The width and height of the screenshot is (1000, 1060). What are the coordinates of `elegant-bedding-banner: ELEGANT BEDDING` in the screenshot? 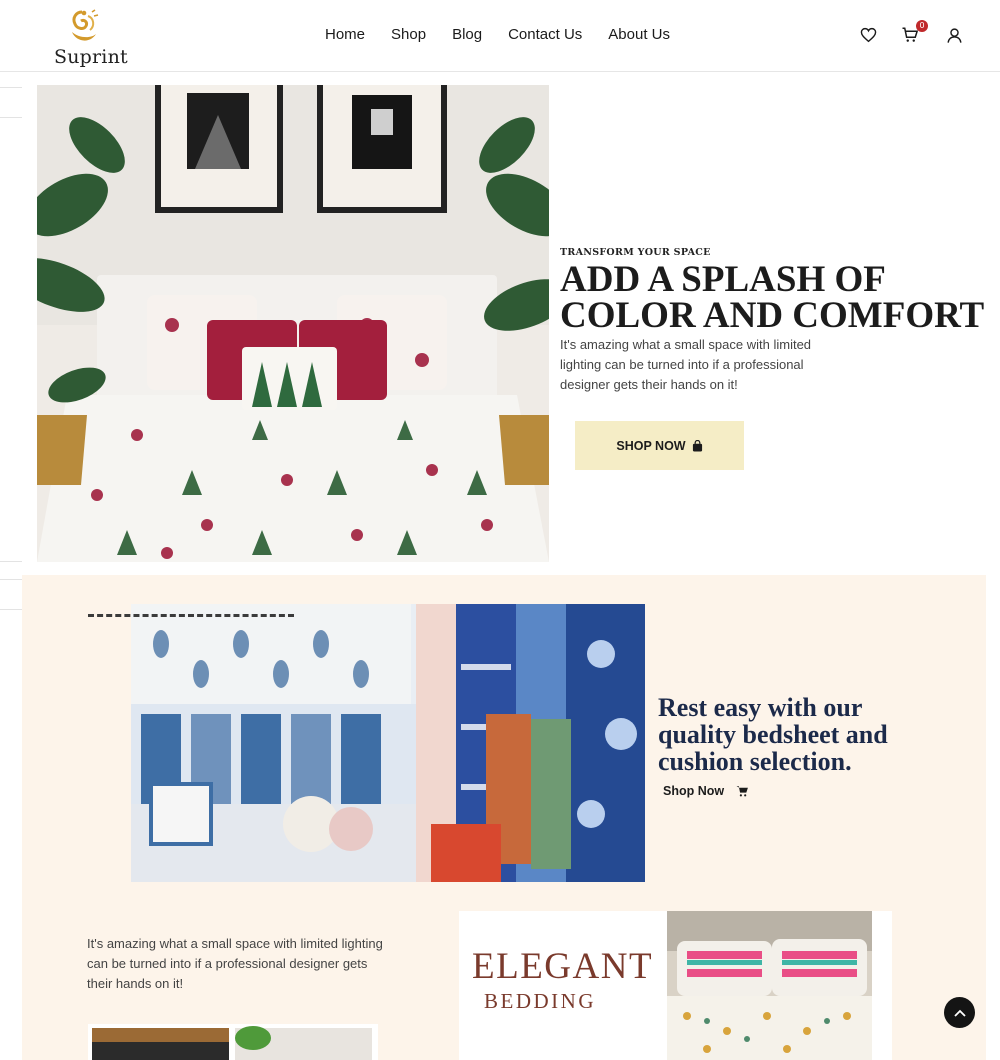 It's located at (675, 985).